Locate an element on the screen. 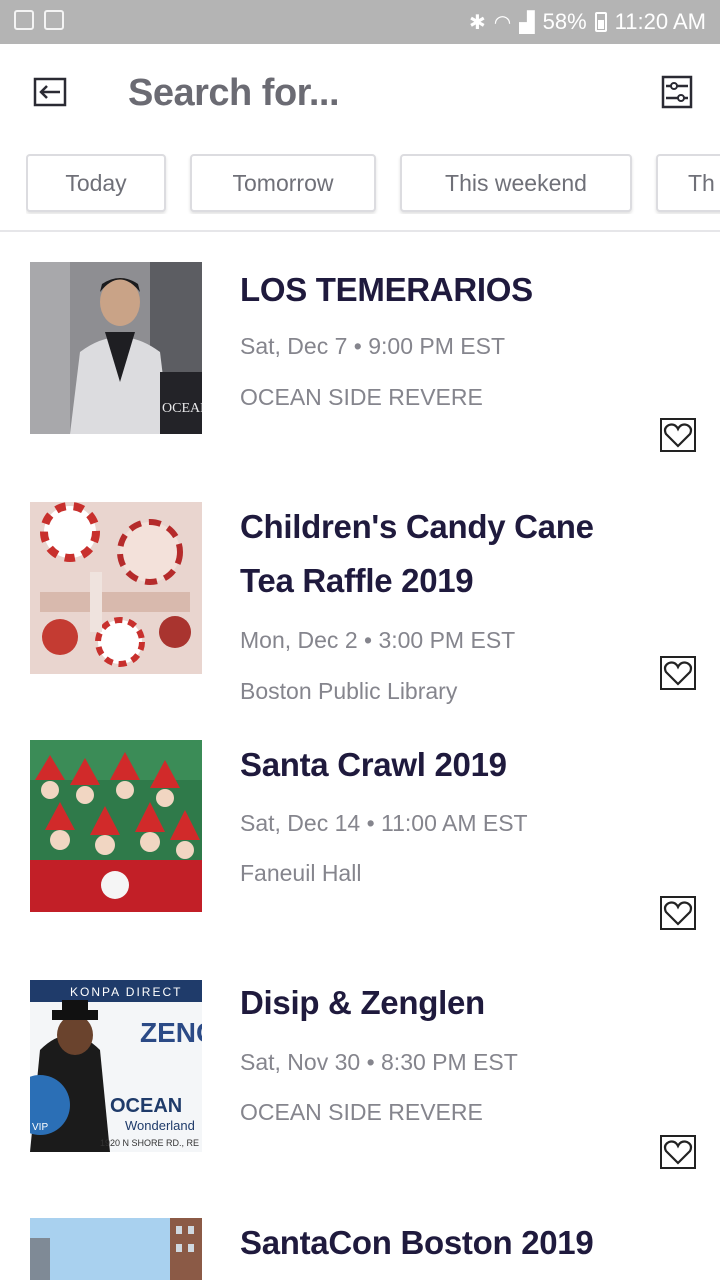 This screenshot has width=720, height=1280. event-title: LOS TEMERARIOS is located at coordinates (450, 290).